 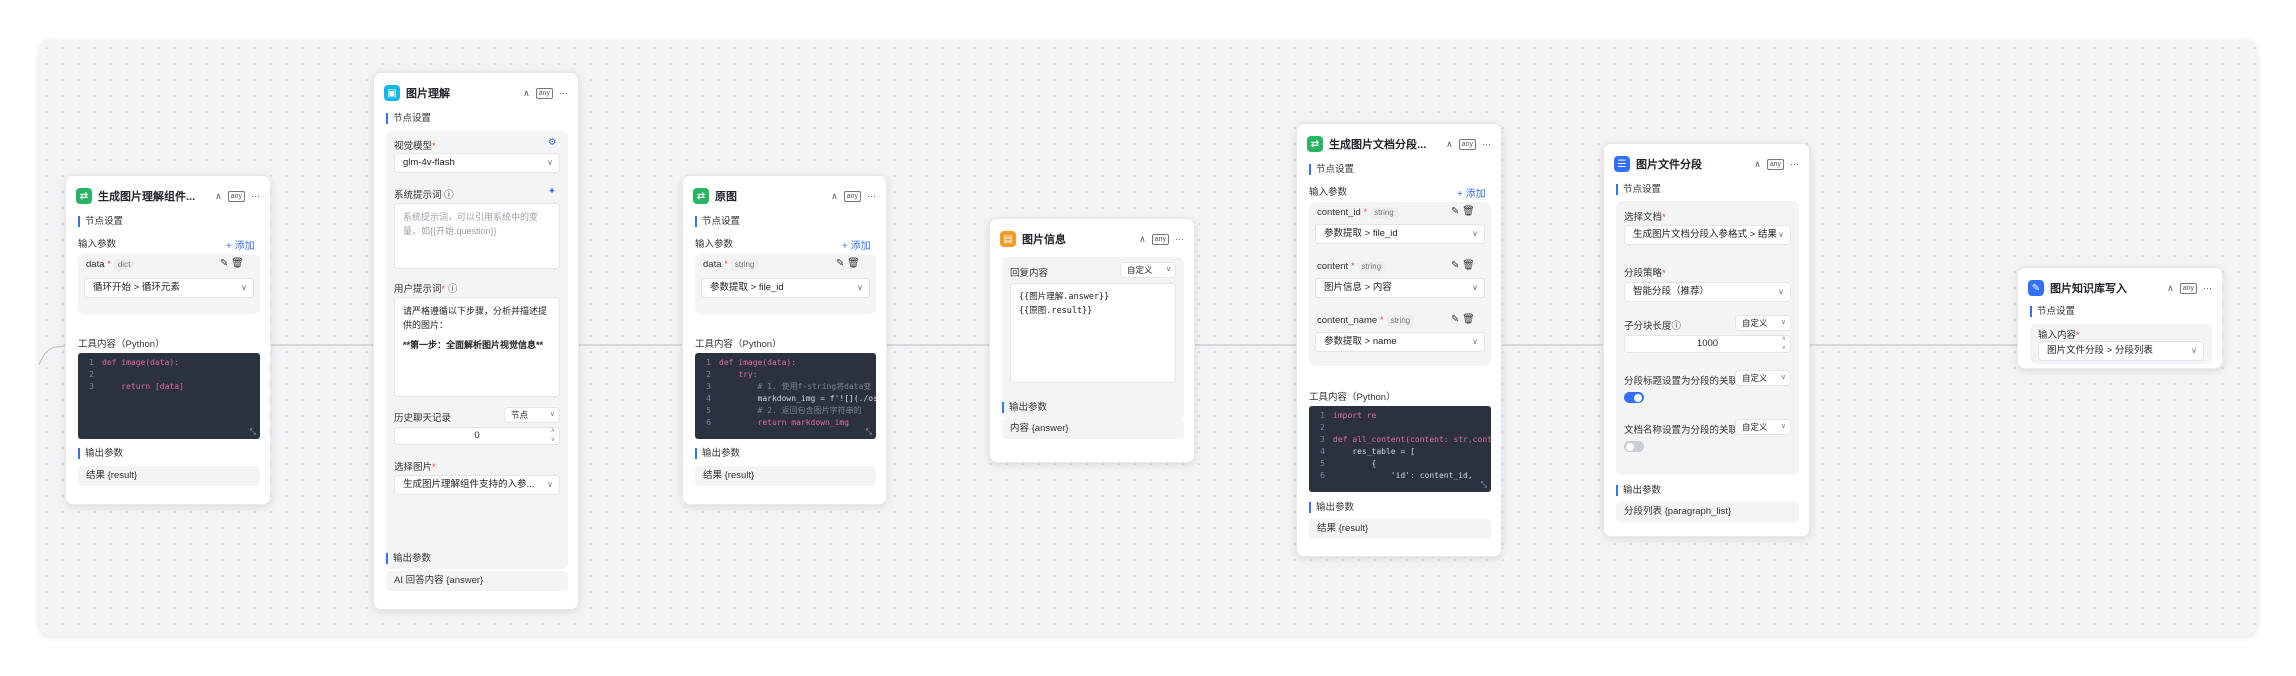 What do you see at coordinates (477, 485) in the screenshot?
I see `image-select: 生成图片理解组件支持的入参... ∨` at bounding box center [477, 485].